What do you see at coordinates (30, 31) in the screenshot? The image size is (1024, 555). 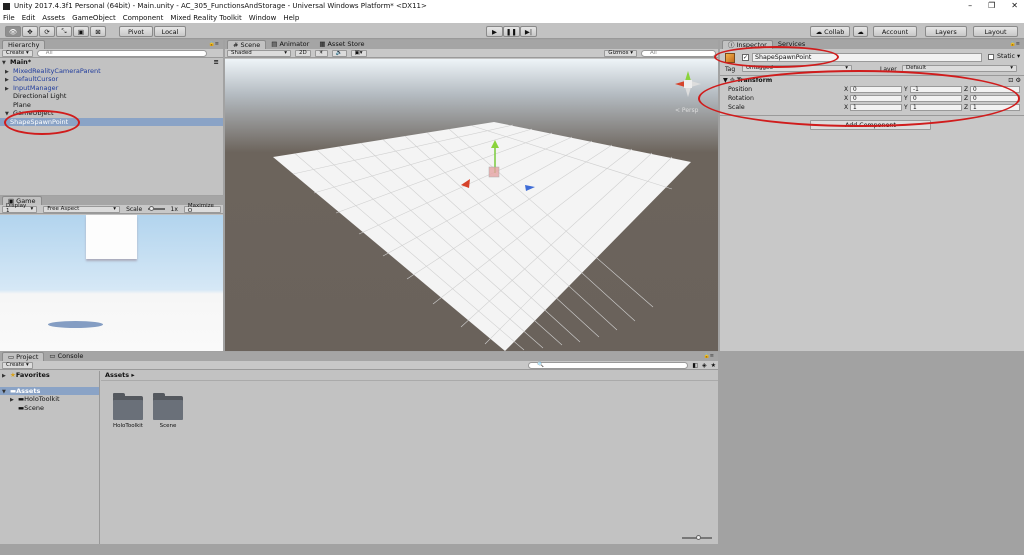 I see `move-tool-icon: ✥` at bounding box center [30, 31].